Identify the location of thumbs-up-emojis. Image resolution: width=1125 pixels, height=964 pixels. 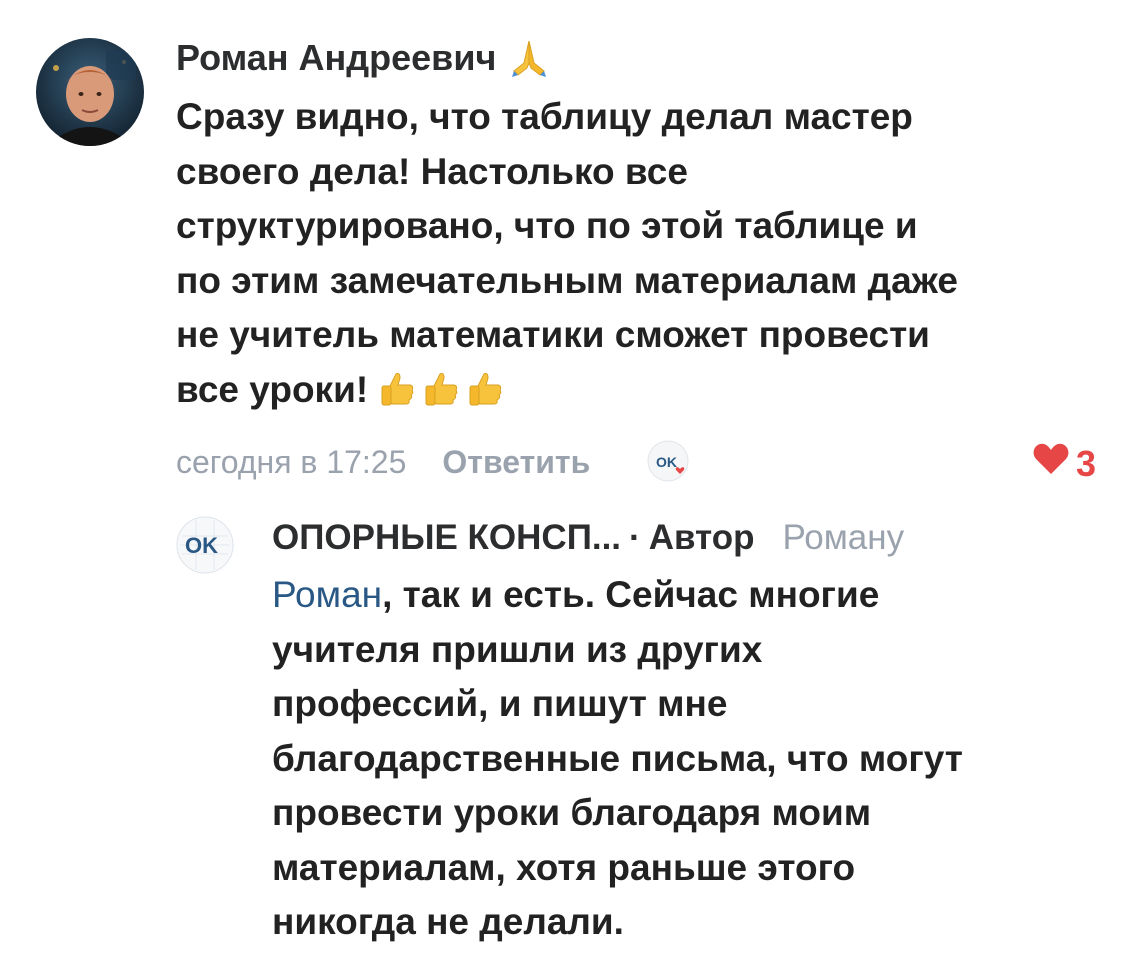
(441, 397).